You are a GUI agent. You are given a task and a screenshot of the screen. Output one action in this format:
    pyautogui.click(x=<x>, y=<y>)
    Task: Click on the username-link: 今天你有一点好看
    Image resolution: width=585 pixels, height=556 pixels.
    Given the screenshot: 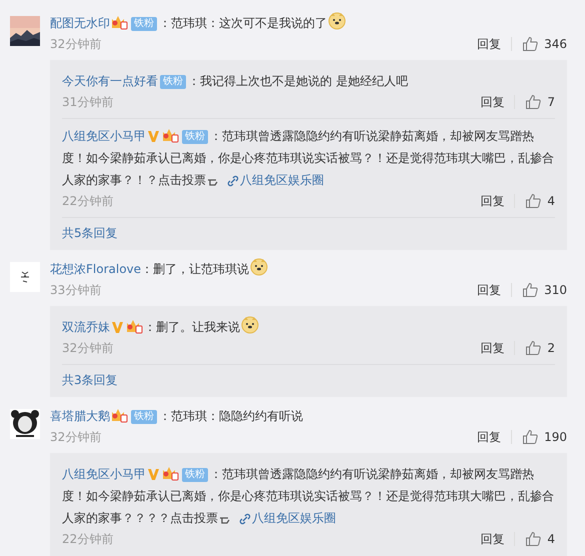 What is the action you would take?
    pyautogui.click(x=110, y=81)
    